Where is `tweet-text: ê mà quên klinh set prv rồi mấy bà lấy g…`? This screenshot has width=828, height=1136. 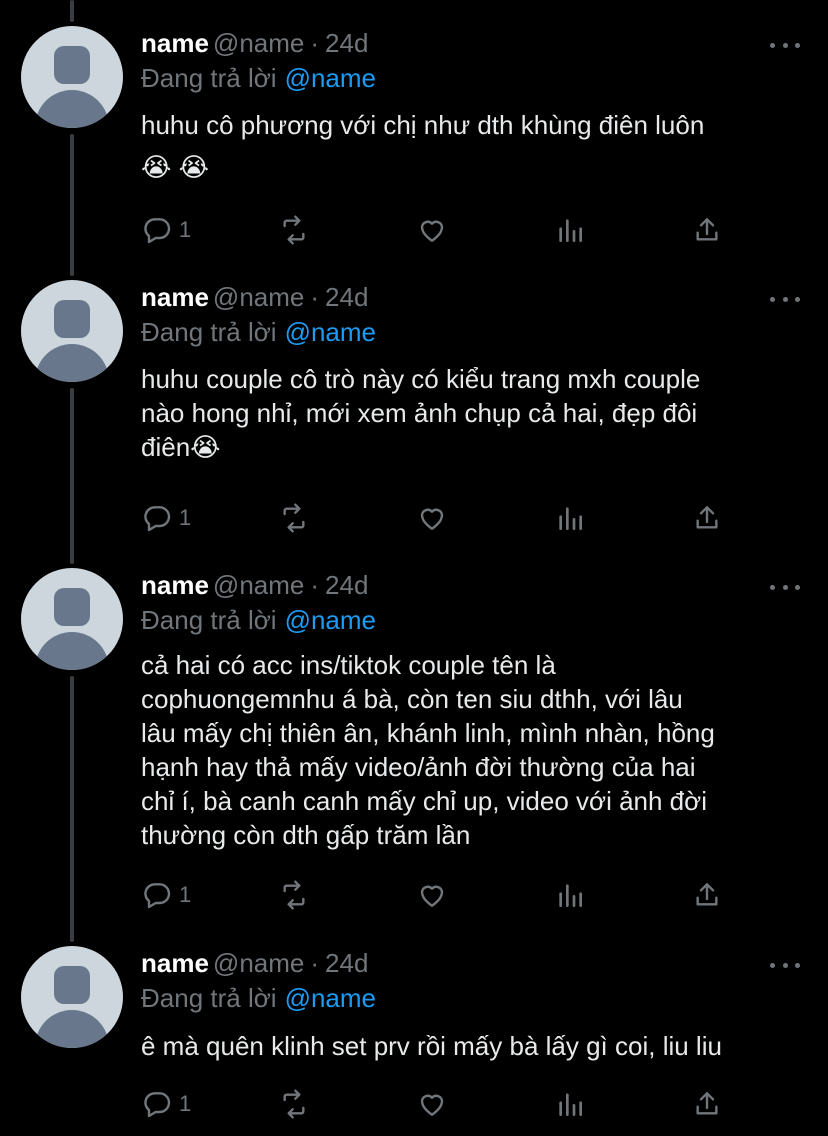
tweet-text: ê mà quên klinh set prv rồi mấy bà lấy g… is located at coordinates (431, 1046).